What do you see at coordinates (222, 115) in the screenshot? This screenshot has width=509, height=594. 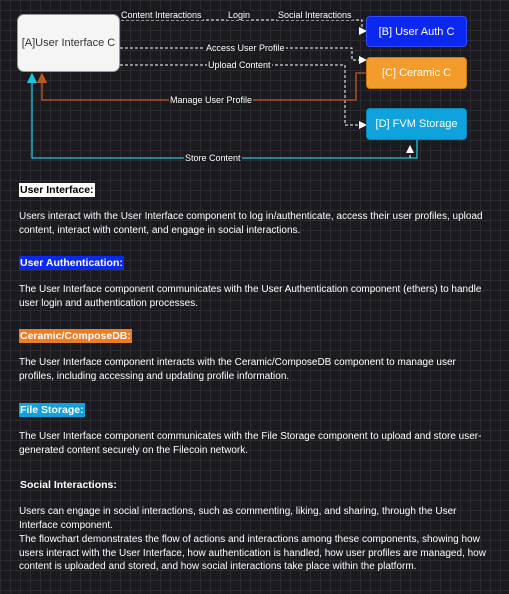 I see `edge-store-content` at bounding box center [222, 115].